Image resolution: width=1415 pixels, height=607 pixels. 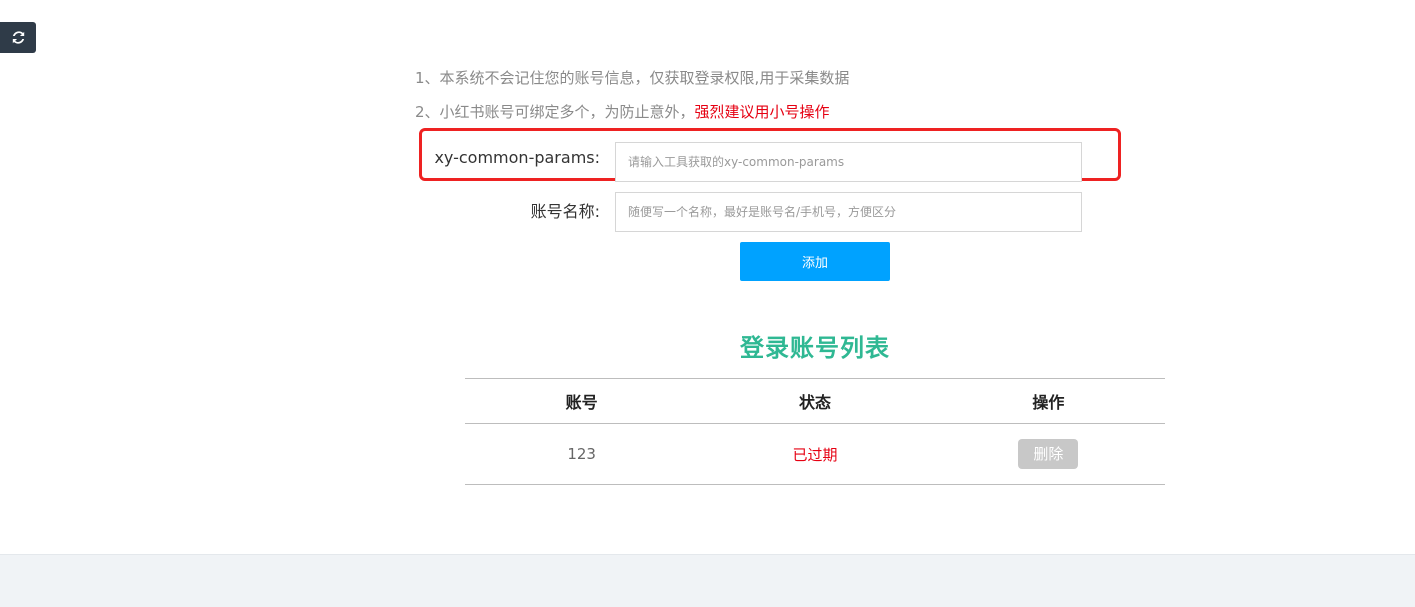 I want to click on action-cell: 删除, so click(x=1048, y=454).